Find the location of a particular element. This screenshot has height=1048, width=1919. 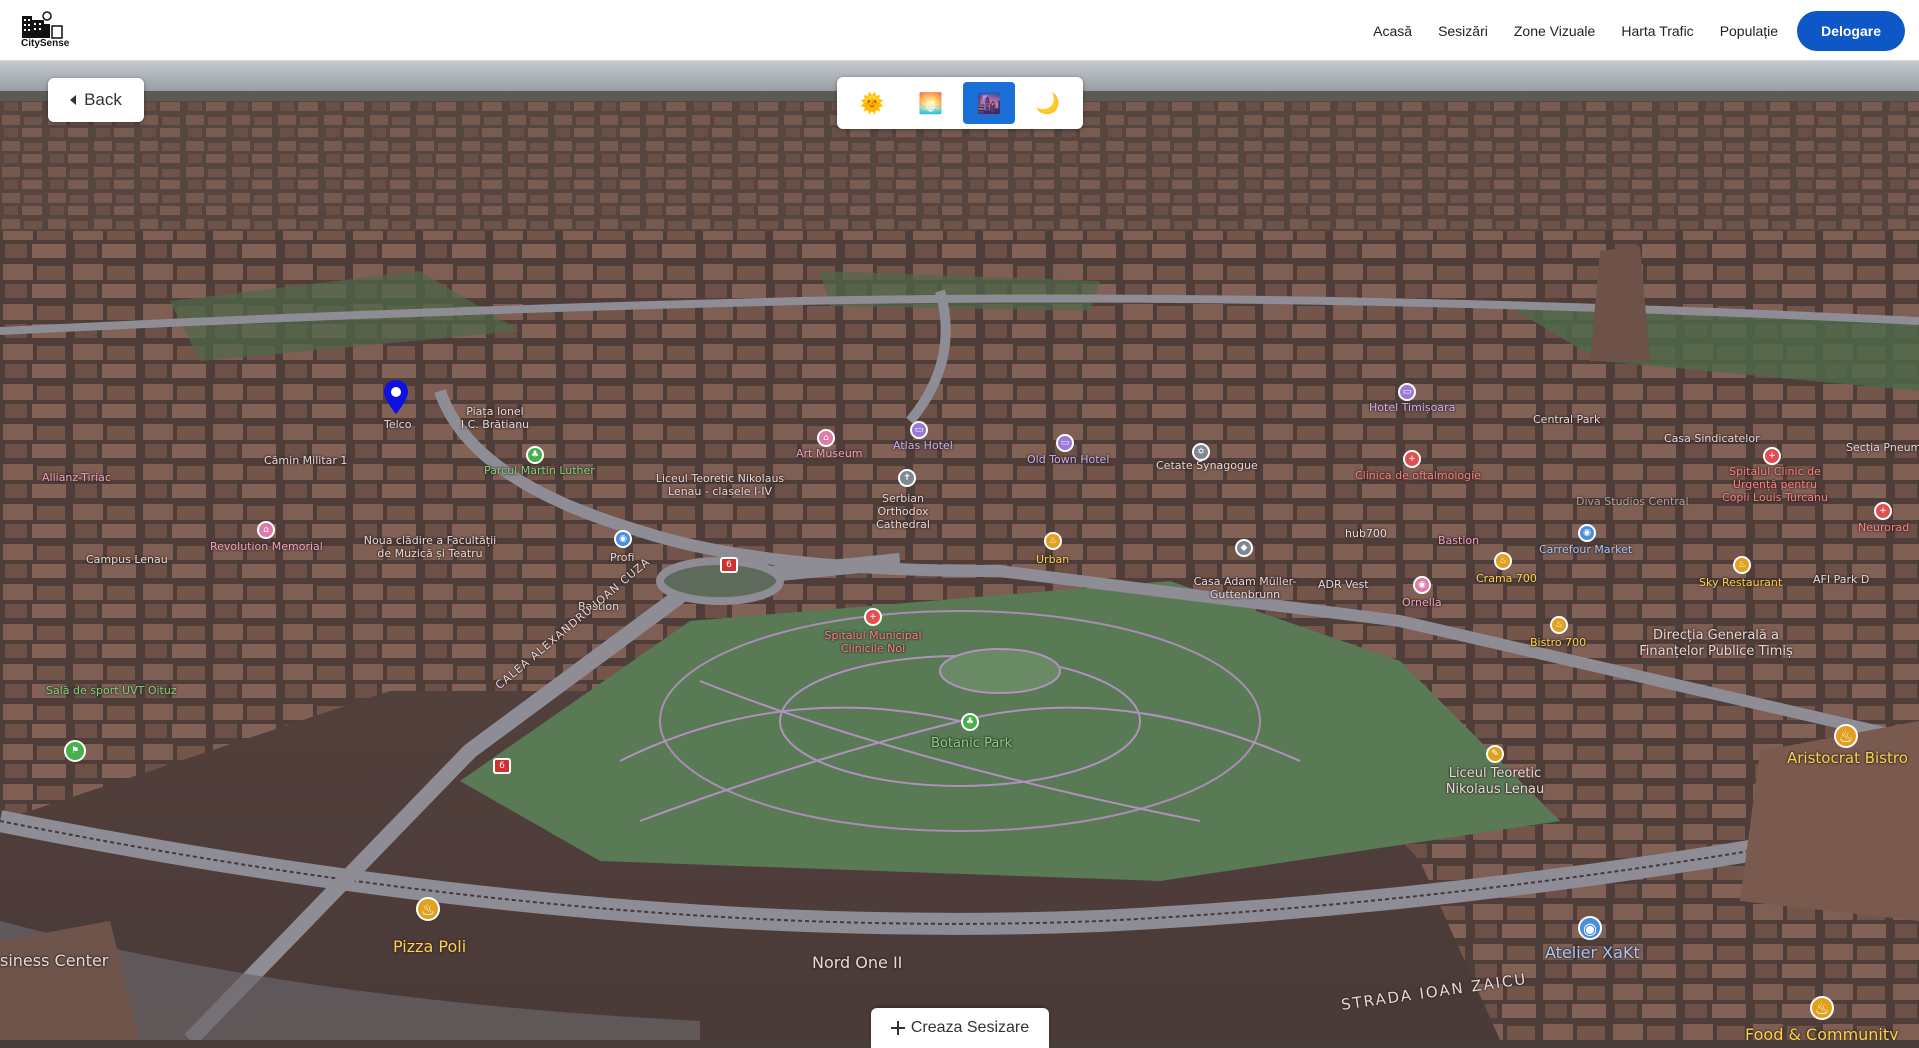

dusk-icon: 🌆 is located at coordinates (989, 103).